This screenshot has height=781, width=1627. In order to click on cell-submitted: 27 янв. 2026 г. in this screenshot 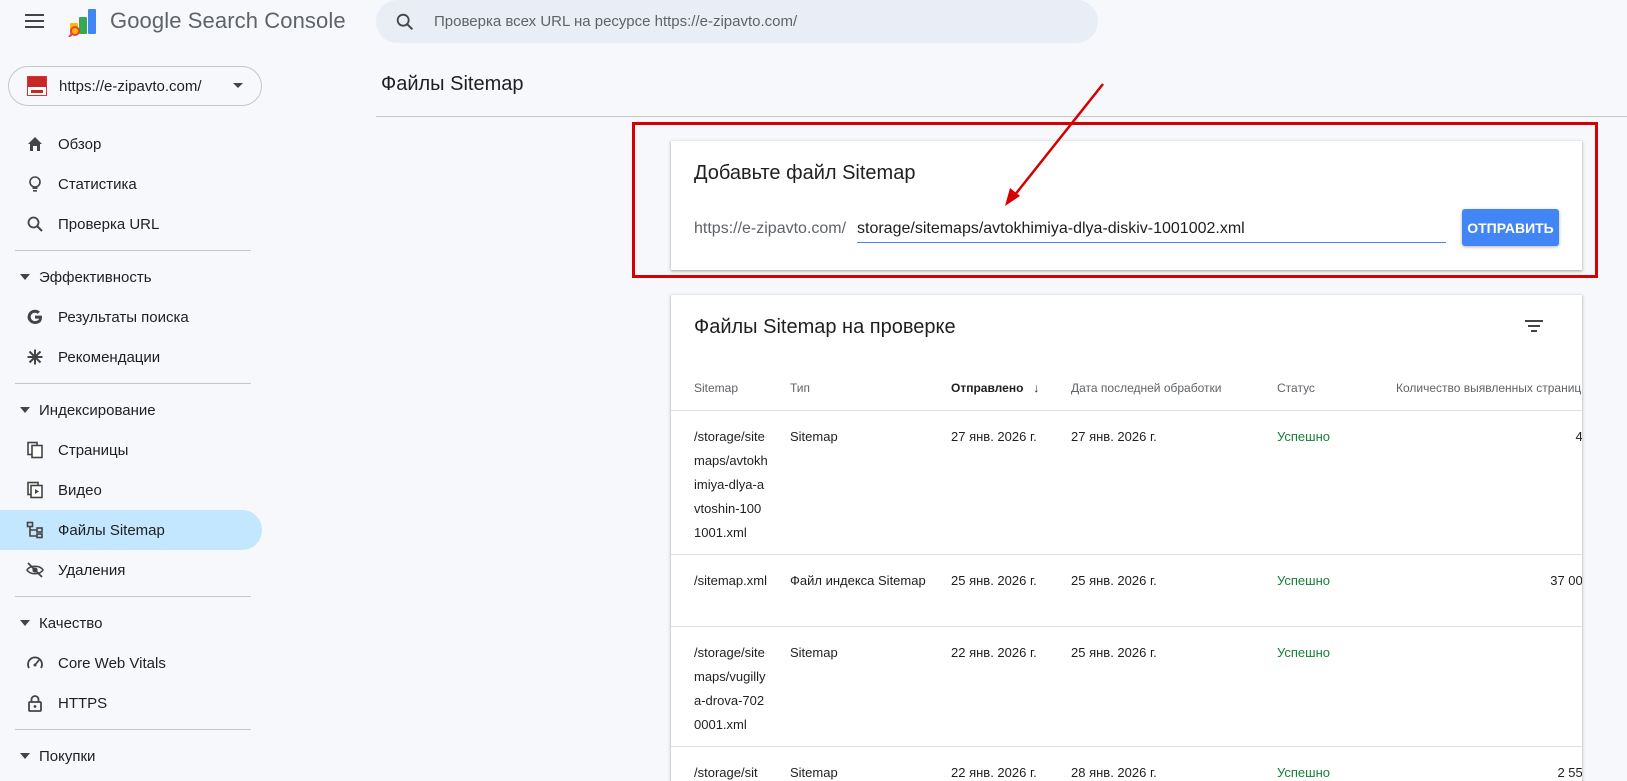, I will do `click(994, 436)`.